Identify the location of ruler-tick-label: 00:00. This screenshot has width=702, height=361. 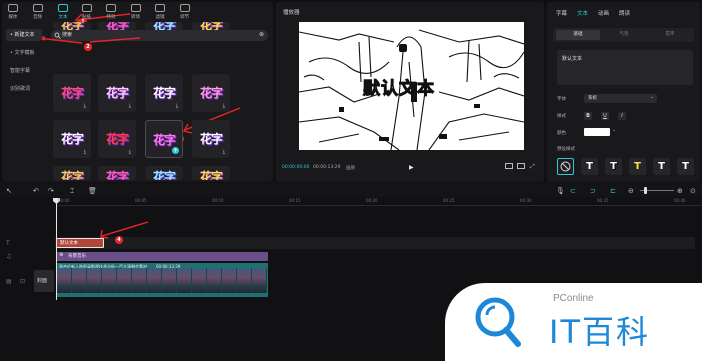
(64, 200).